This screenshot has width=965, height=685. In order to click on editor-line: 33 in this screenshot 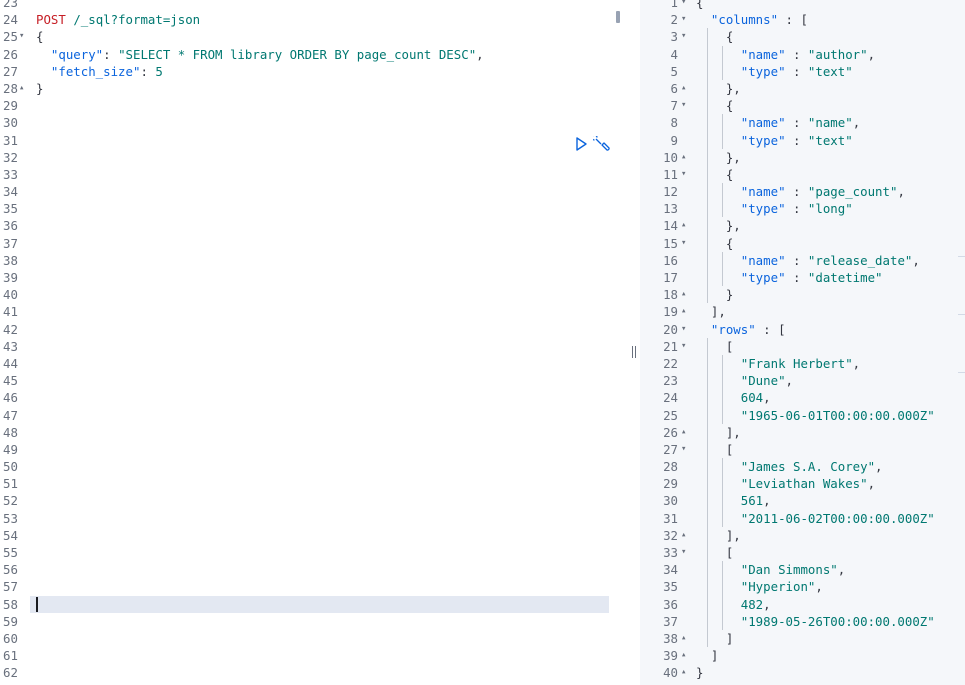, I will do `click(314, 174)`.